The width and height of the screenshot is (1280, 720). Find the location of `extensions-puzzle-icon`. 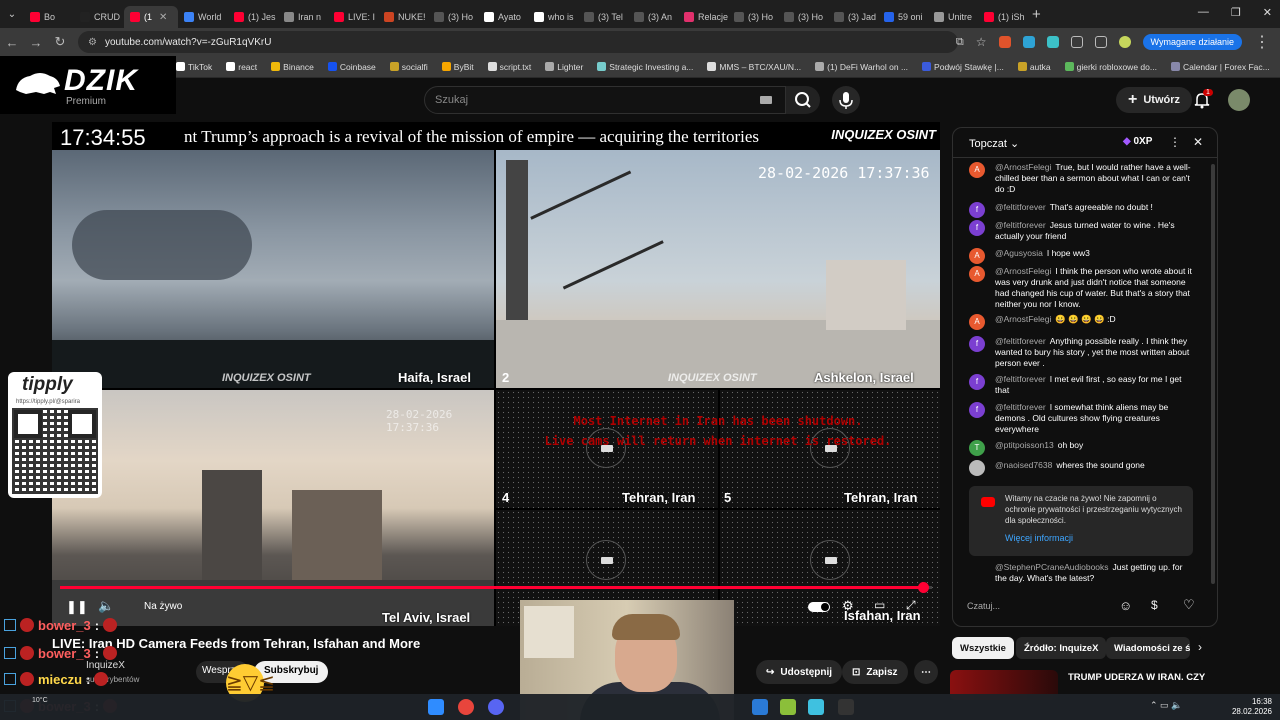

extensions-puzzle-icon is located at coordinates (1076, 42).